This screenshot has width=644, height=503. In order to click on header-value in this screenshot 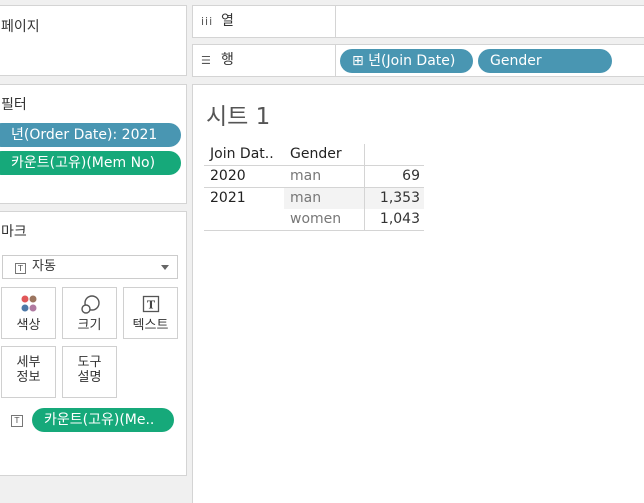, I will do `click(393, 155)`.